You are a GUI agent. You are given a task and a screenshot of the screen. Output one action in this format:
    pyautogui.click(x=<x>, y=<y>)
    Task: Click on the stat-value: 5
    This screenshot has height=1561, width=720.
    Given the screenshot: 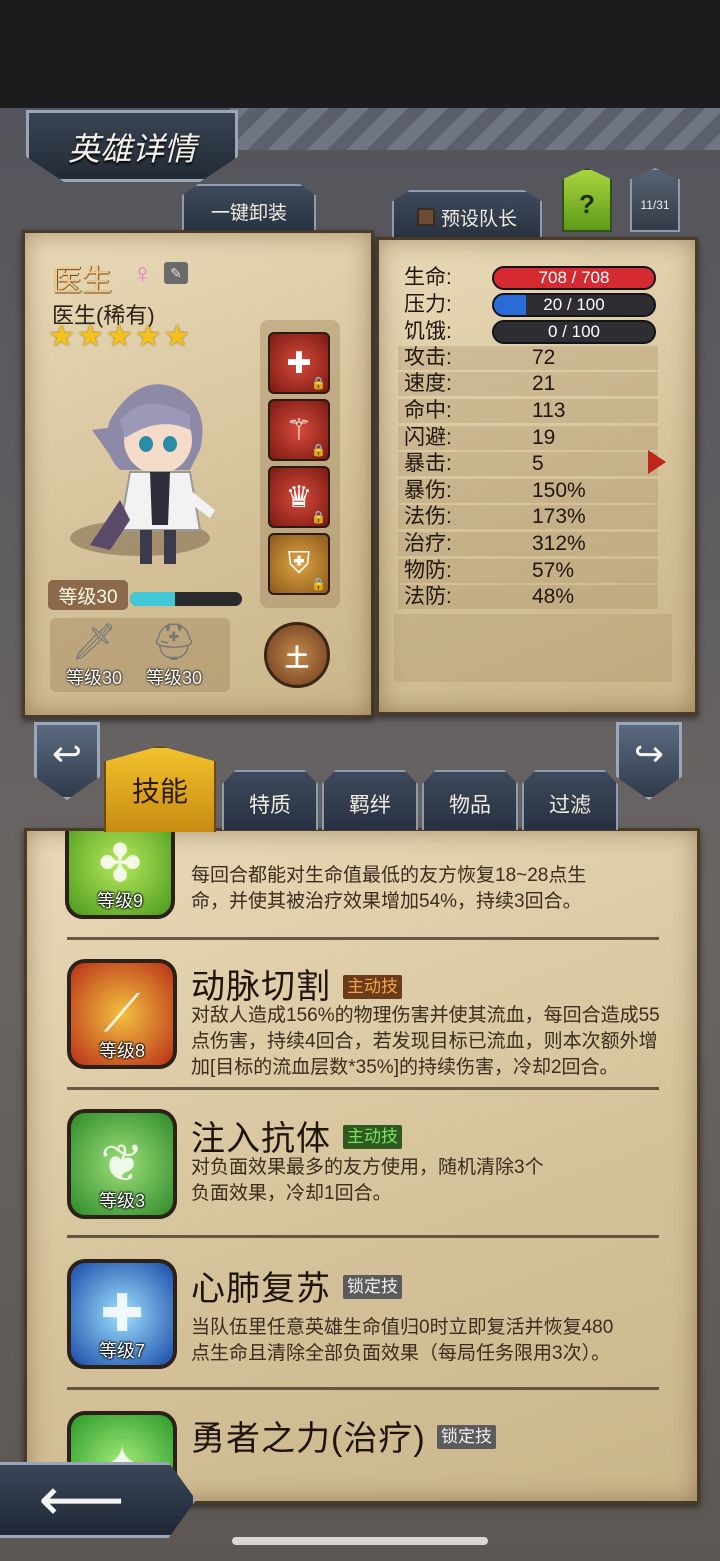 What is the action you would take?
    pyautogui.click(x=538, y=463)
    